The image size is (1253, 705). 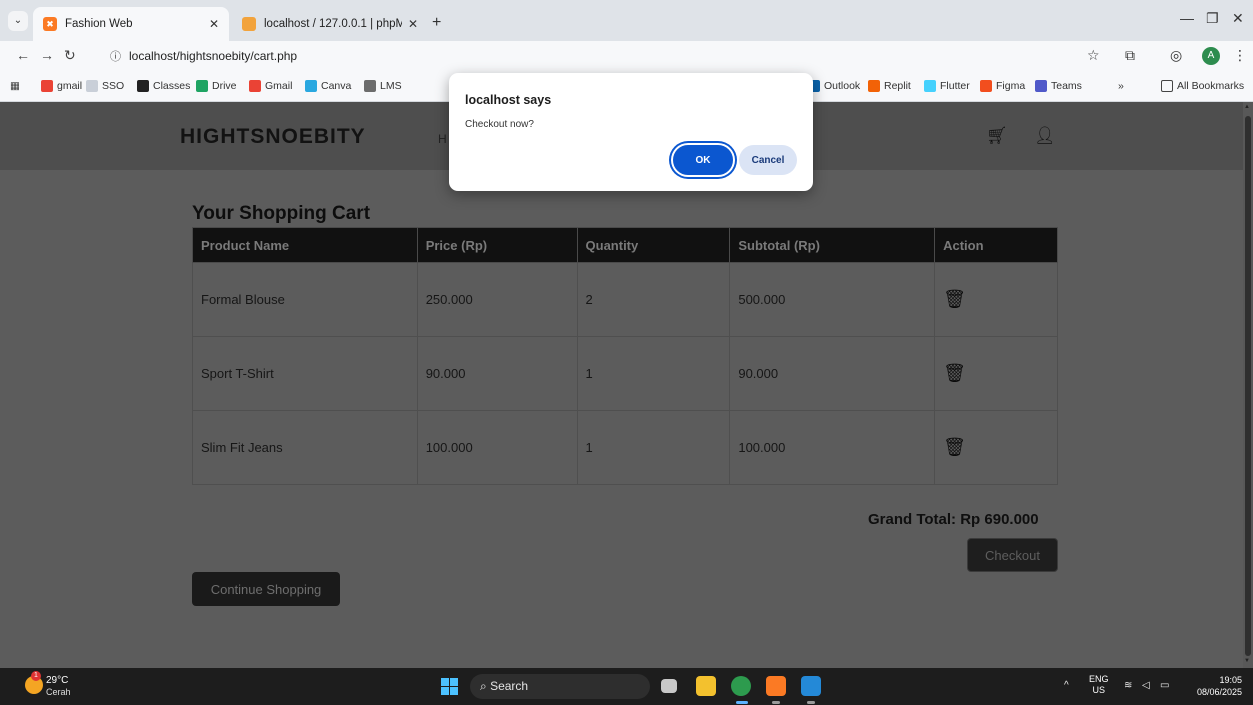 What do you see at coordinates (105, 86) in the screenshot?
I see `bookmark-sso: SSO` at bounding box center [105, 86].